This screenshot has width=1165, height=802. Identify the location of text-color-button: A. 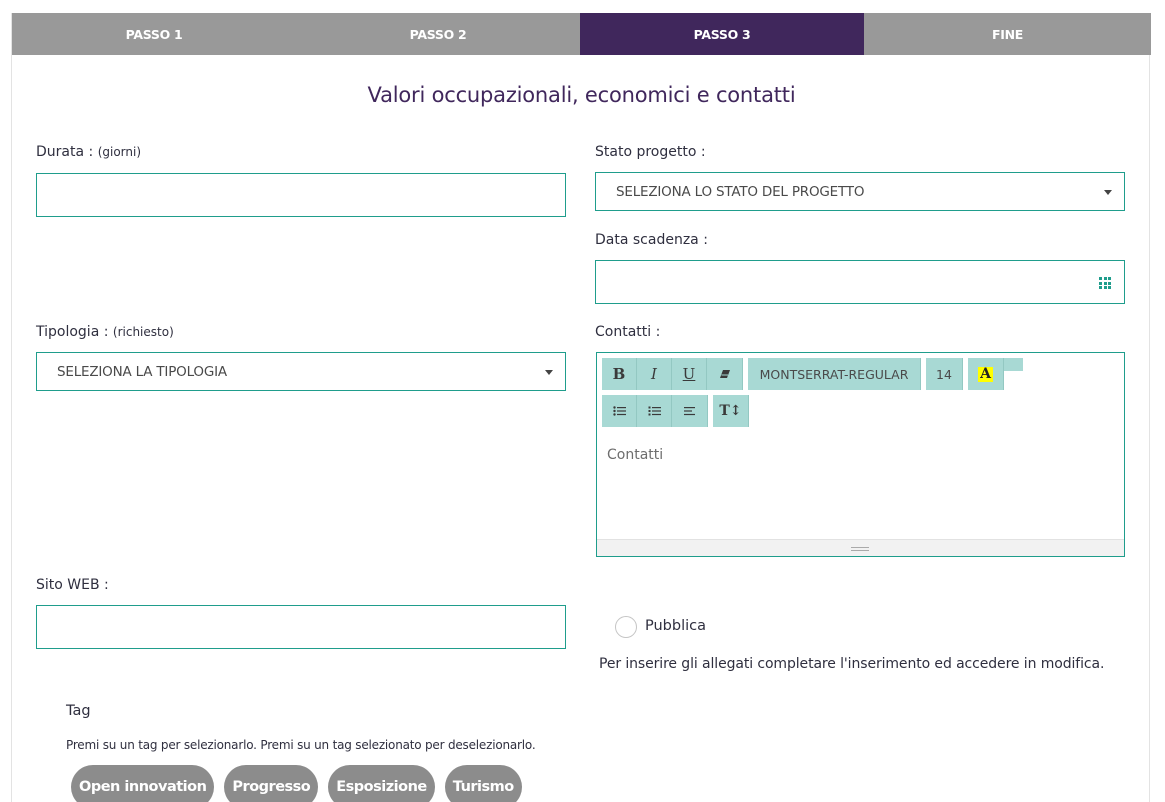
(986, 374).